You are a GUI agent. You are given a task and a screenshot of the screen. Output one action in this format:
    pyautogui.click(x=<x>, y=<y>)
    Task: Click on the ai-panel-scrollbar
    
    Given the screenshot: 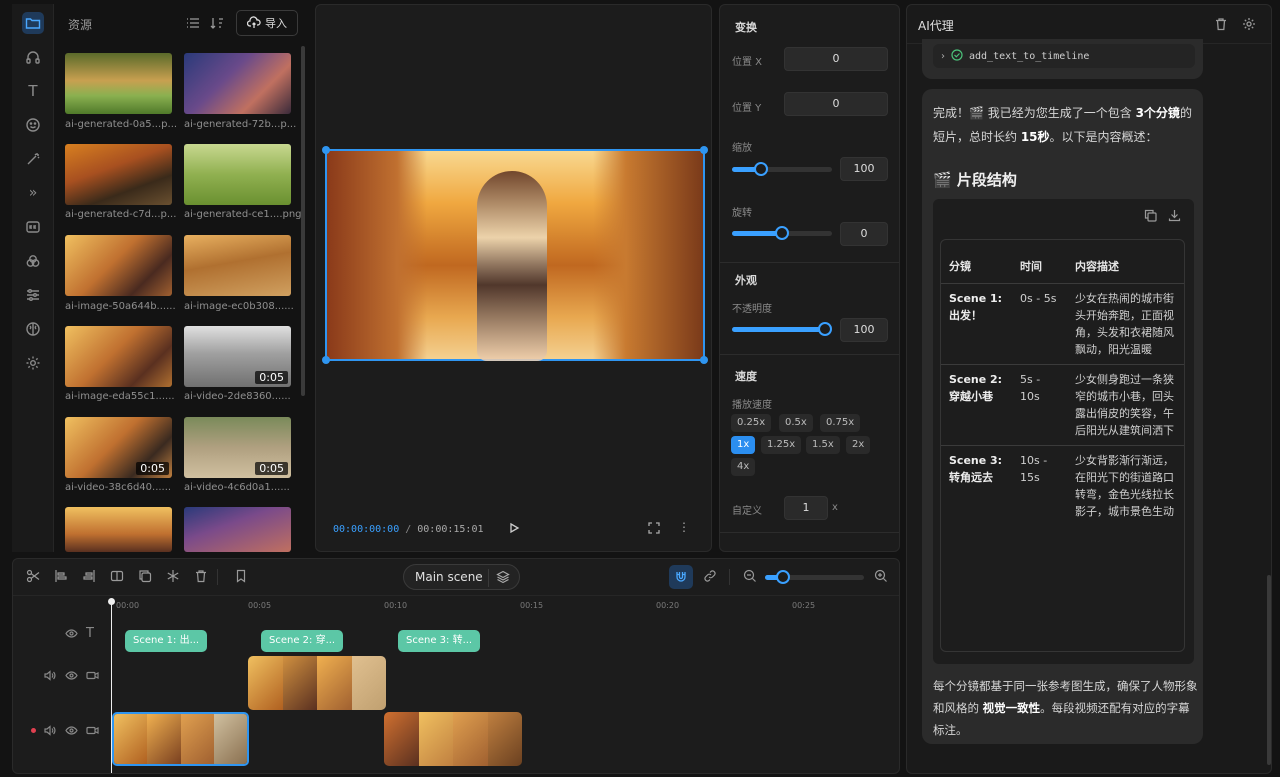 What is the action you would take?
    pyautogui.click(x=1269, y=670)
    